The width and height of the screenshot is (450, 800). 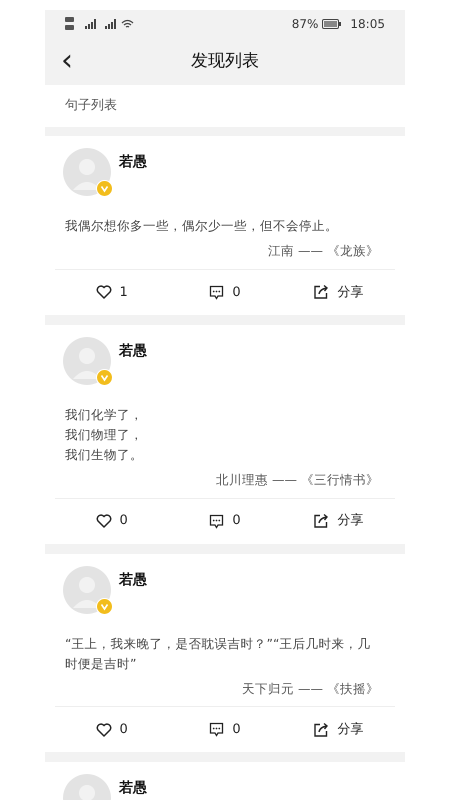 What do you see at coordinates (104, 435) in the screenshot?
I see `quote-line: 我们物理了，` at bounding box center [104, 435].